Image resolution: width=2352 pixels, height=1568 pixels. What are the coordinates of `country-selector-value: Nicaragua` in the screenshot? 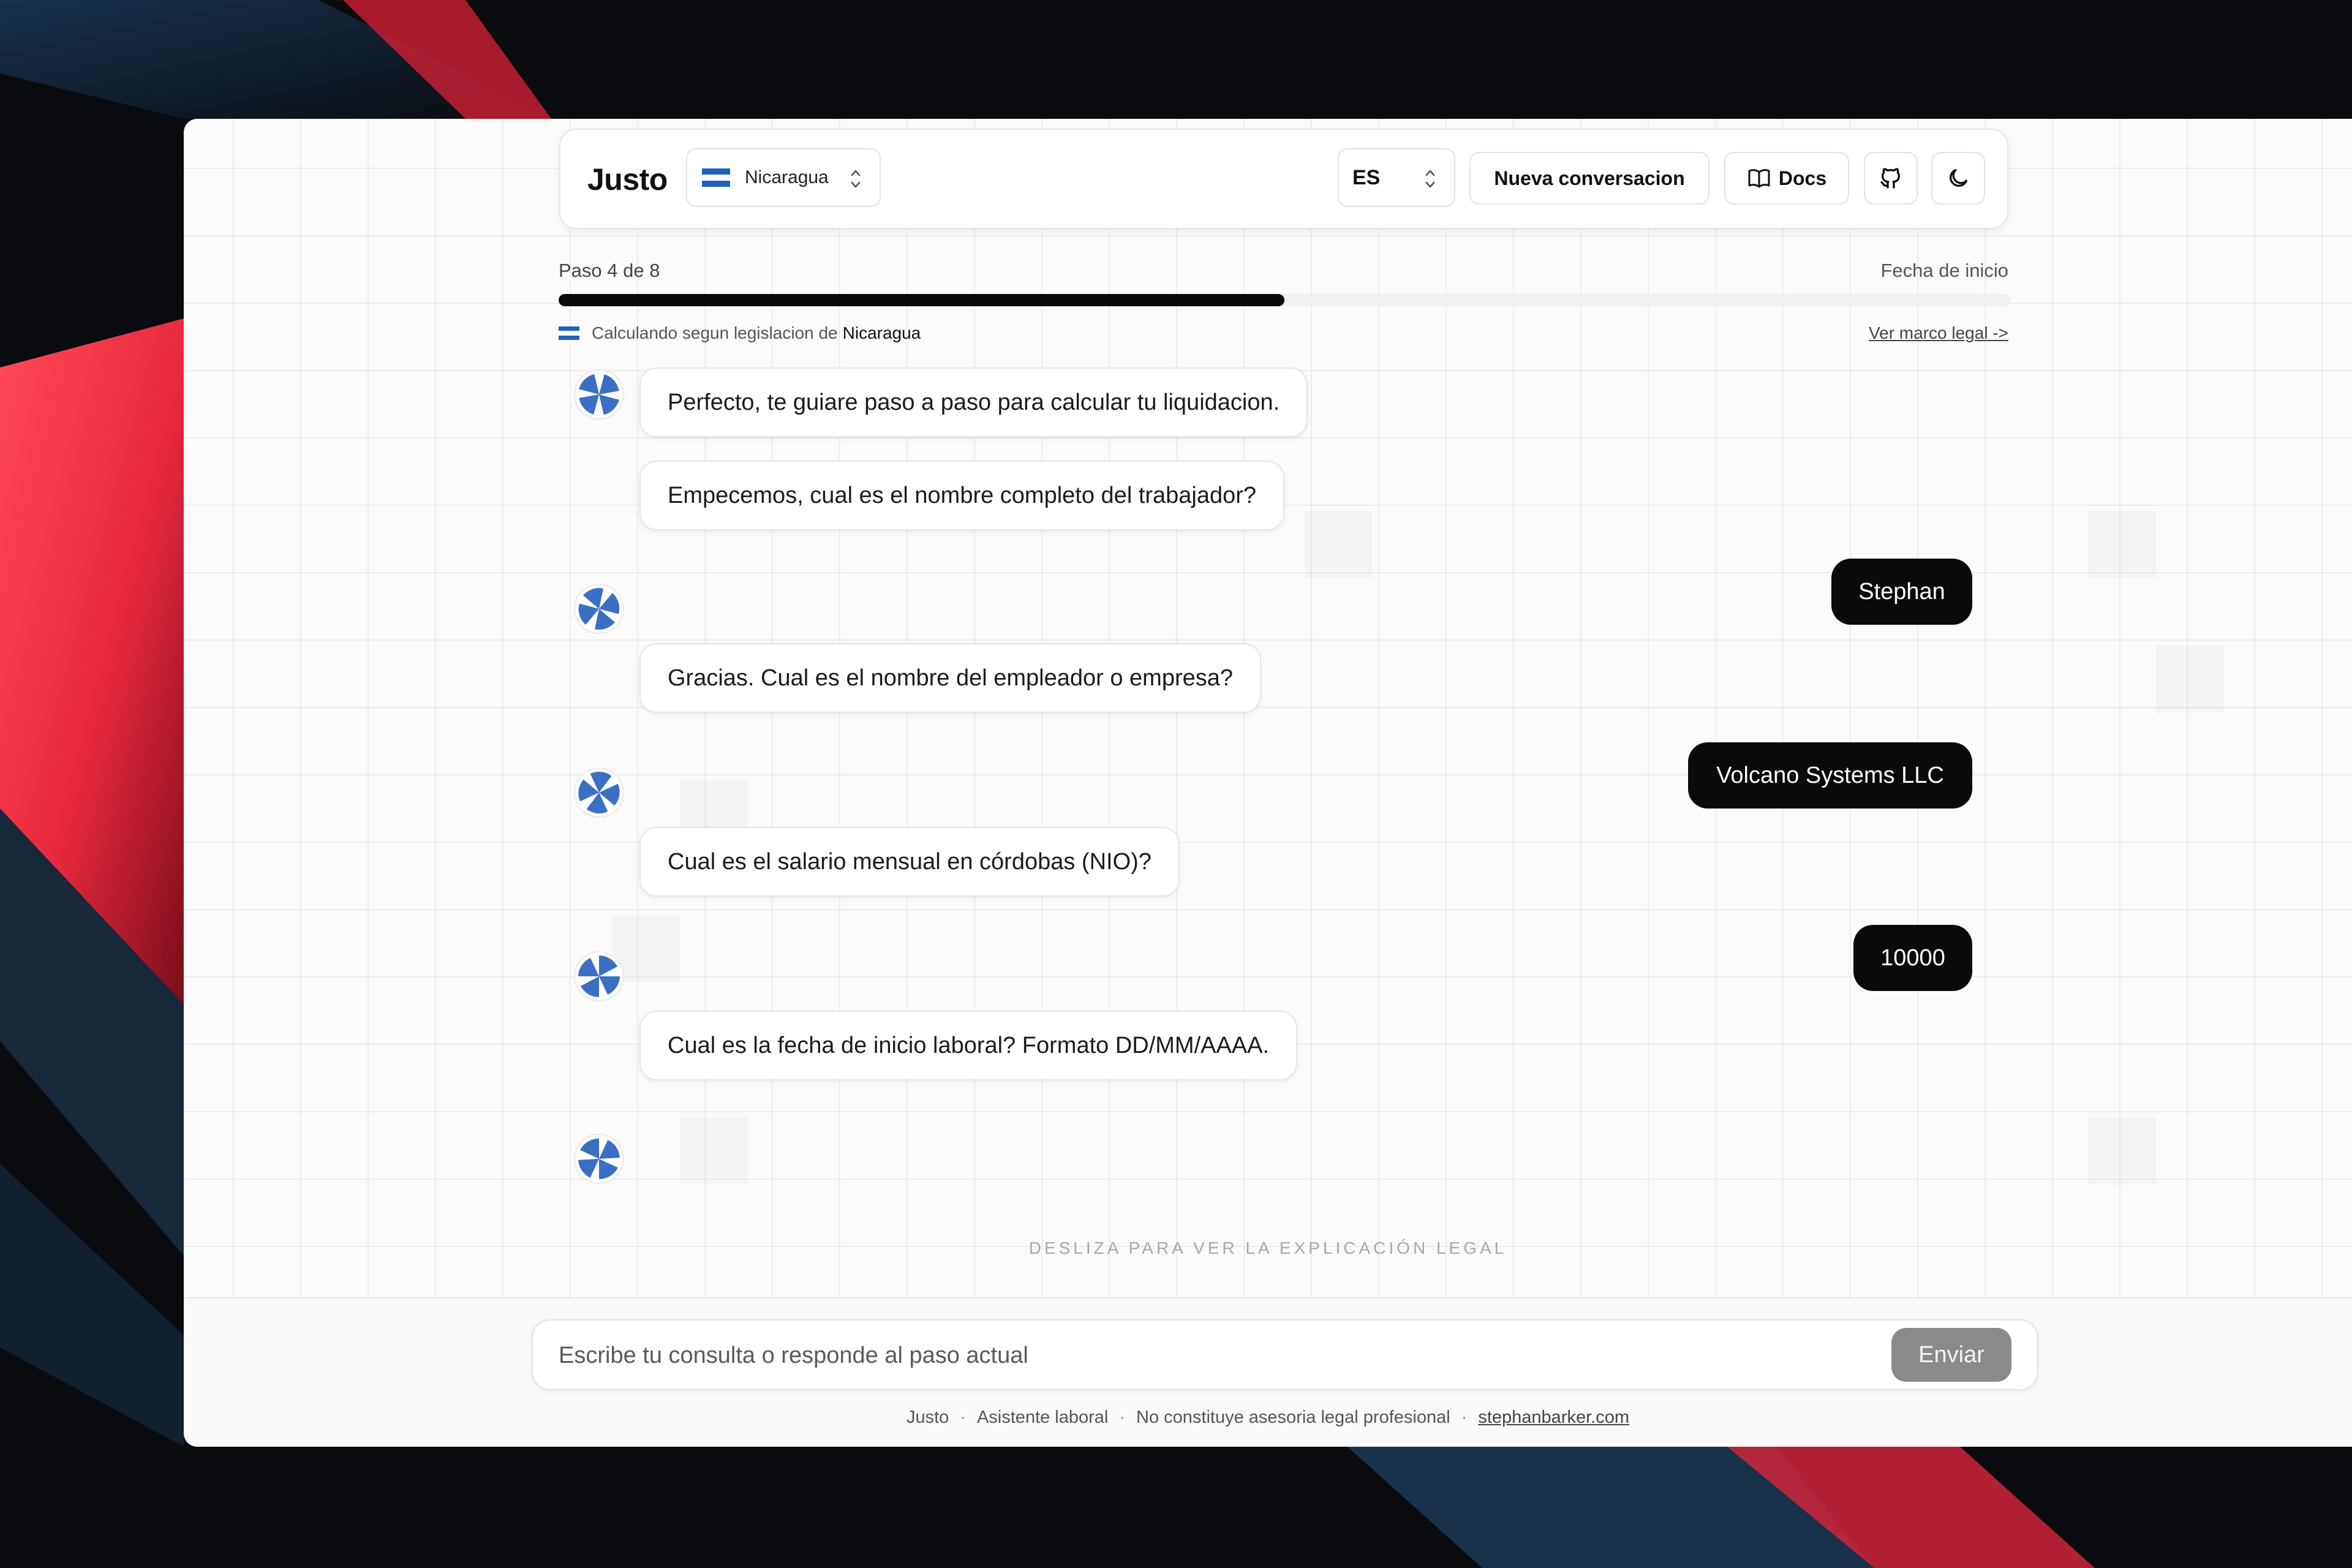 It's located at (787, 177).